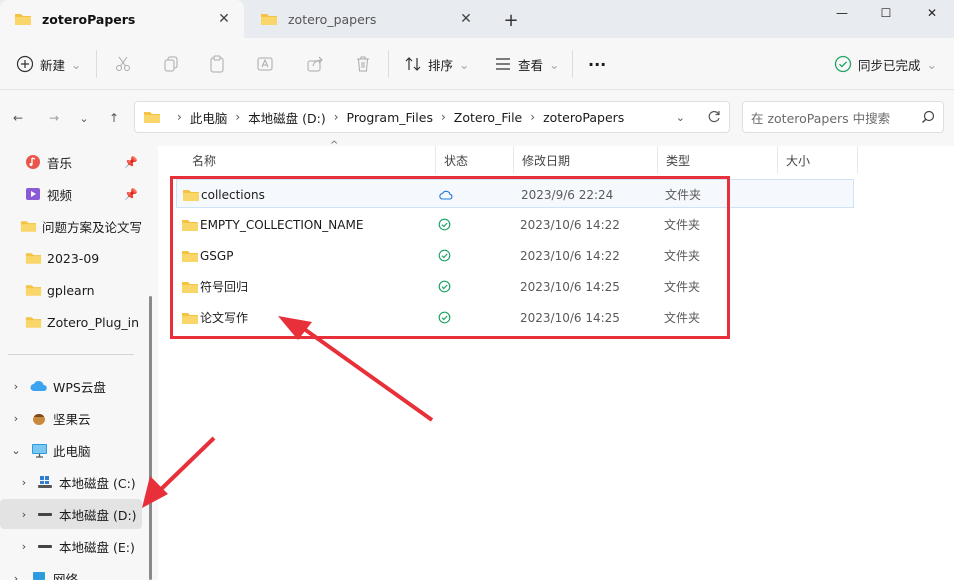  Describe the element at coordinates (71, 386) in the screenshot. I see `sidebar-item-wps-cloud: › WPS云盘` at that location.